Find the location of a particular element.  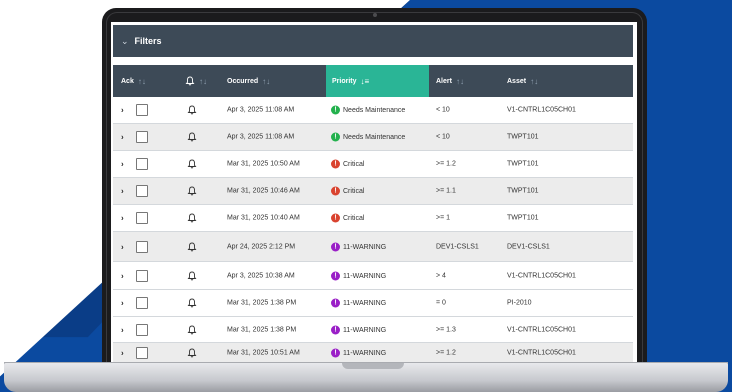

occurred-cell: Mar 31, 2025 10:50 AM is located at coordinates (263, 164).